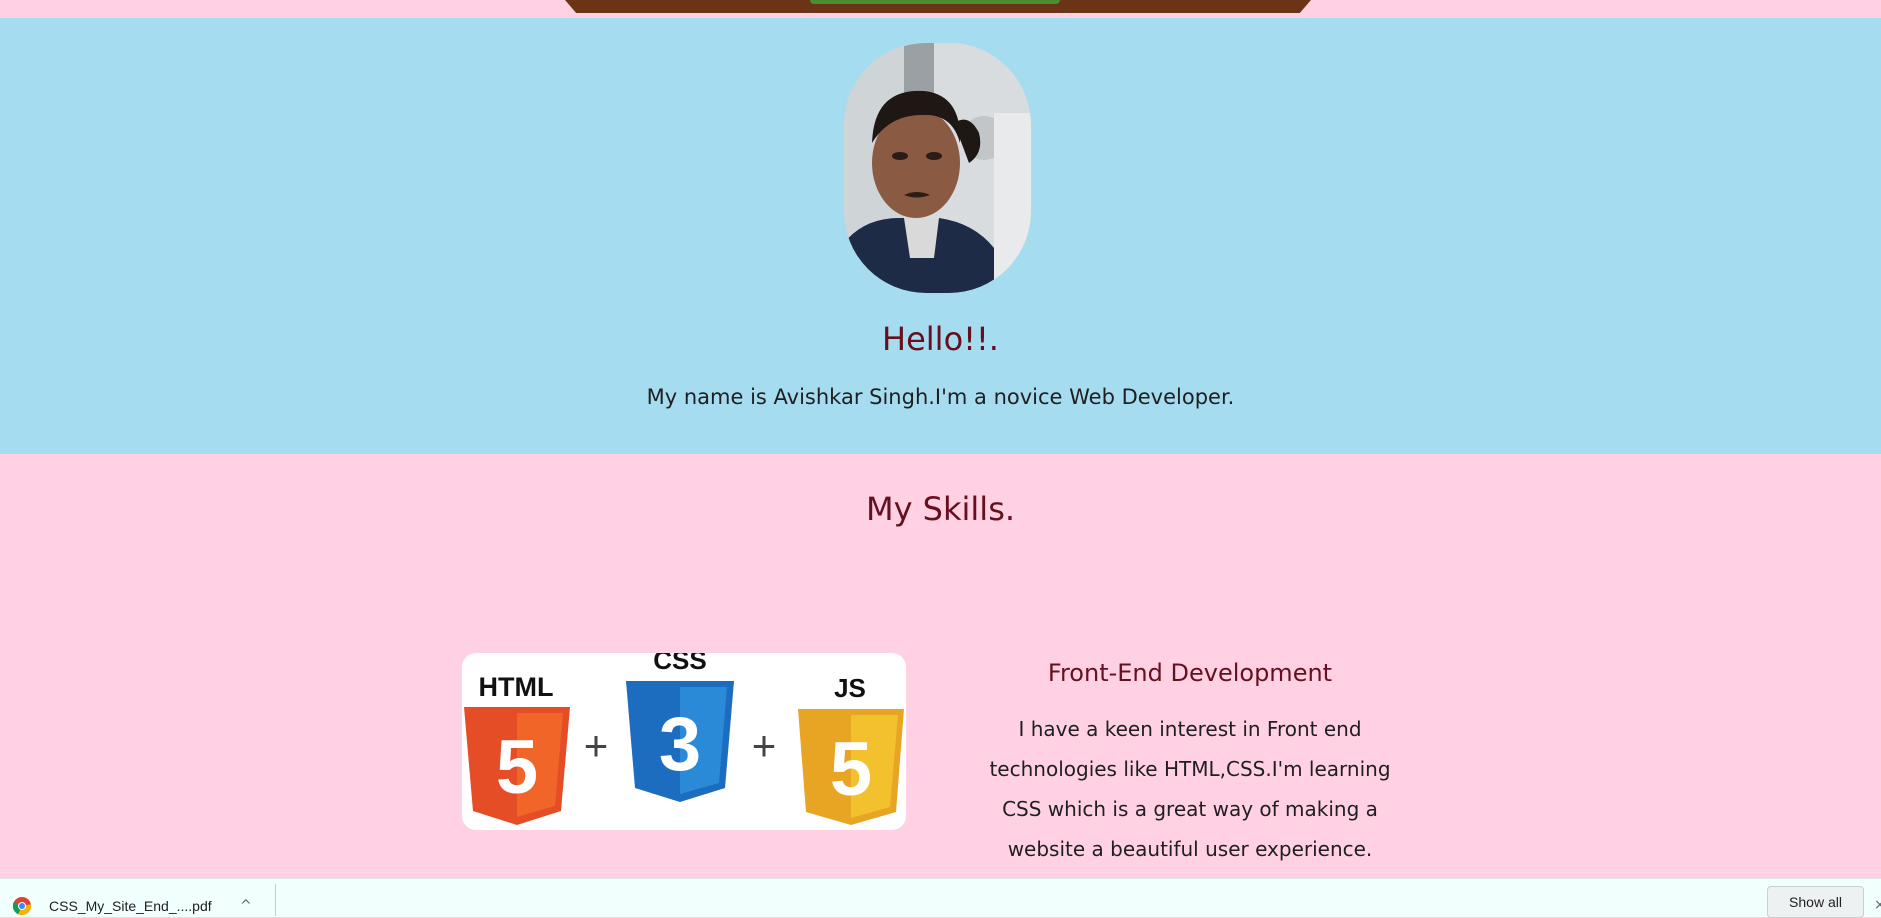 Image resolution: width=1881 pixels, height=918 pixels. I want to click on css3-number: 3, so click(680, 744).